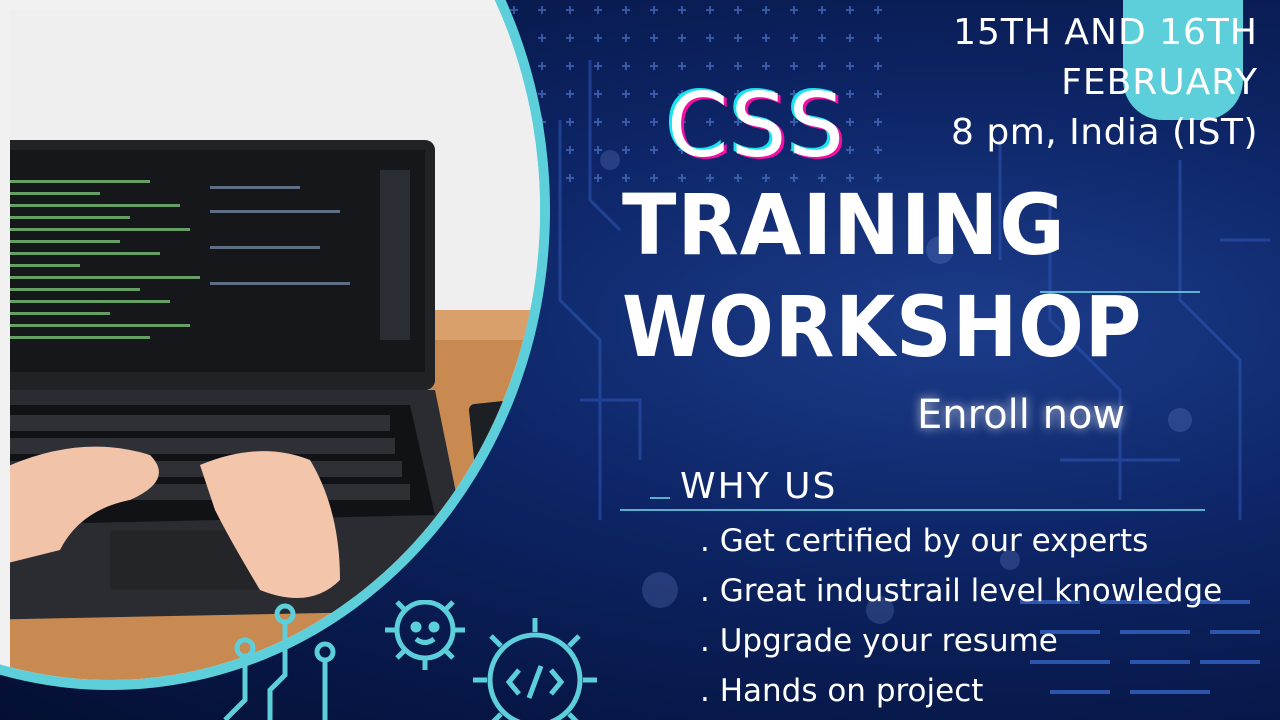 This screenshot has height=720, width=1280. I want to click on gear-code-icon, so click(535, 669).